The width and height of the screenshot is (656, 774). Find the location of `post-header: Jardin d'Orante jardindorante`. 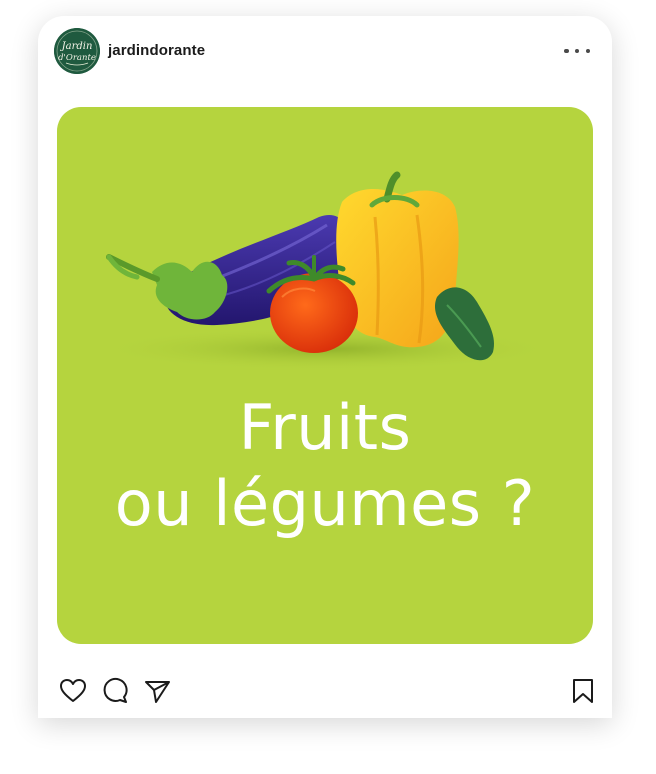

post-header: Jardin d'Orante jardindorante is located at coordinates (325, 52).